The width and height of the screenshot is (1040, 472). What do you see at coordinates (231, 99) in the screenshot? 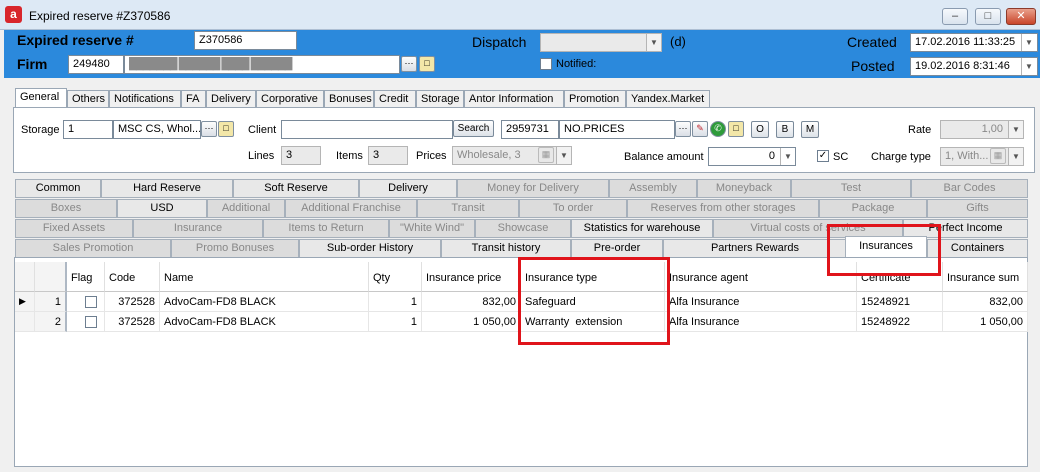
I see `tab-delivery: Delivery` at bounding box center [231, 99].